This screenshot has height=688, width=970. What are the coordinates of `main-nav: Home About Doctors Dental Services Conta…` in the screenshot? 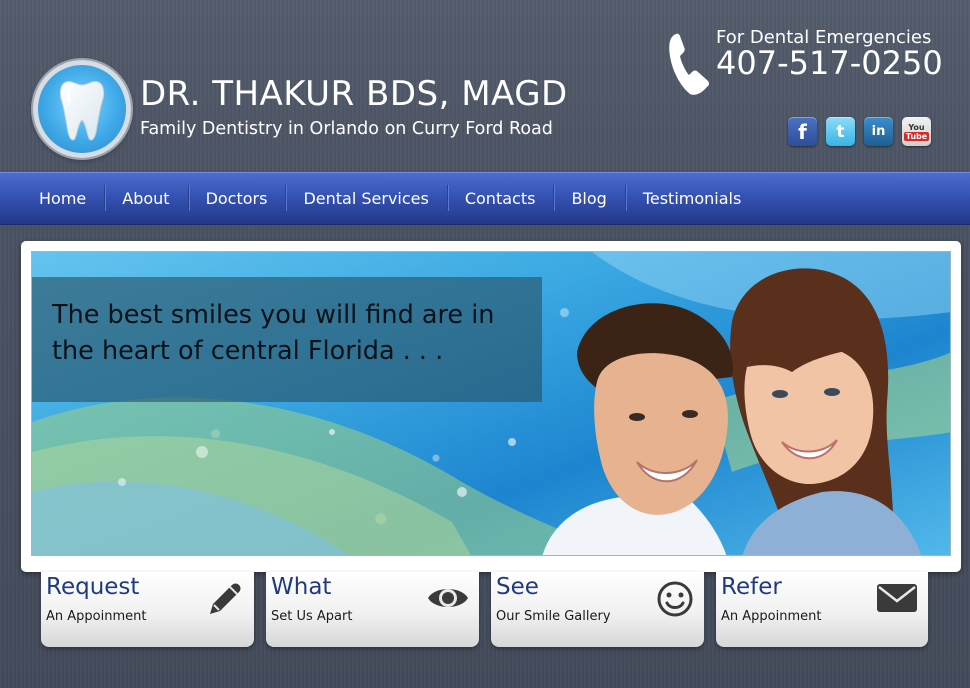 It's located at (485, 198).